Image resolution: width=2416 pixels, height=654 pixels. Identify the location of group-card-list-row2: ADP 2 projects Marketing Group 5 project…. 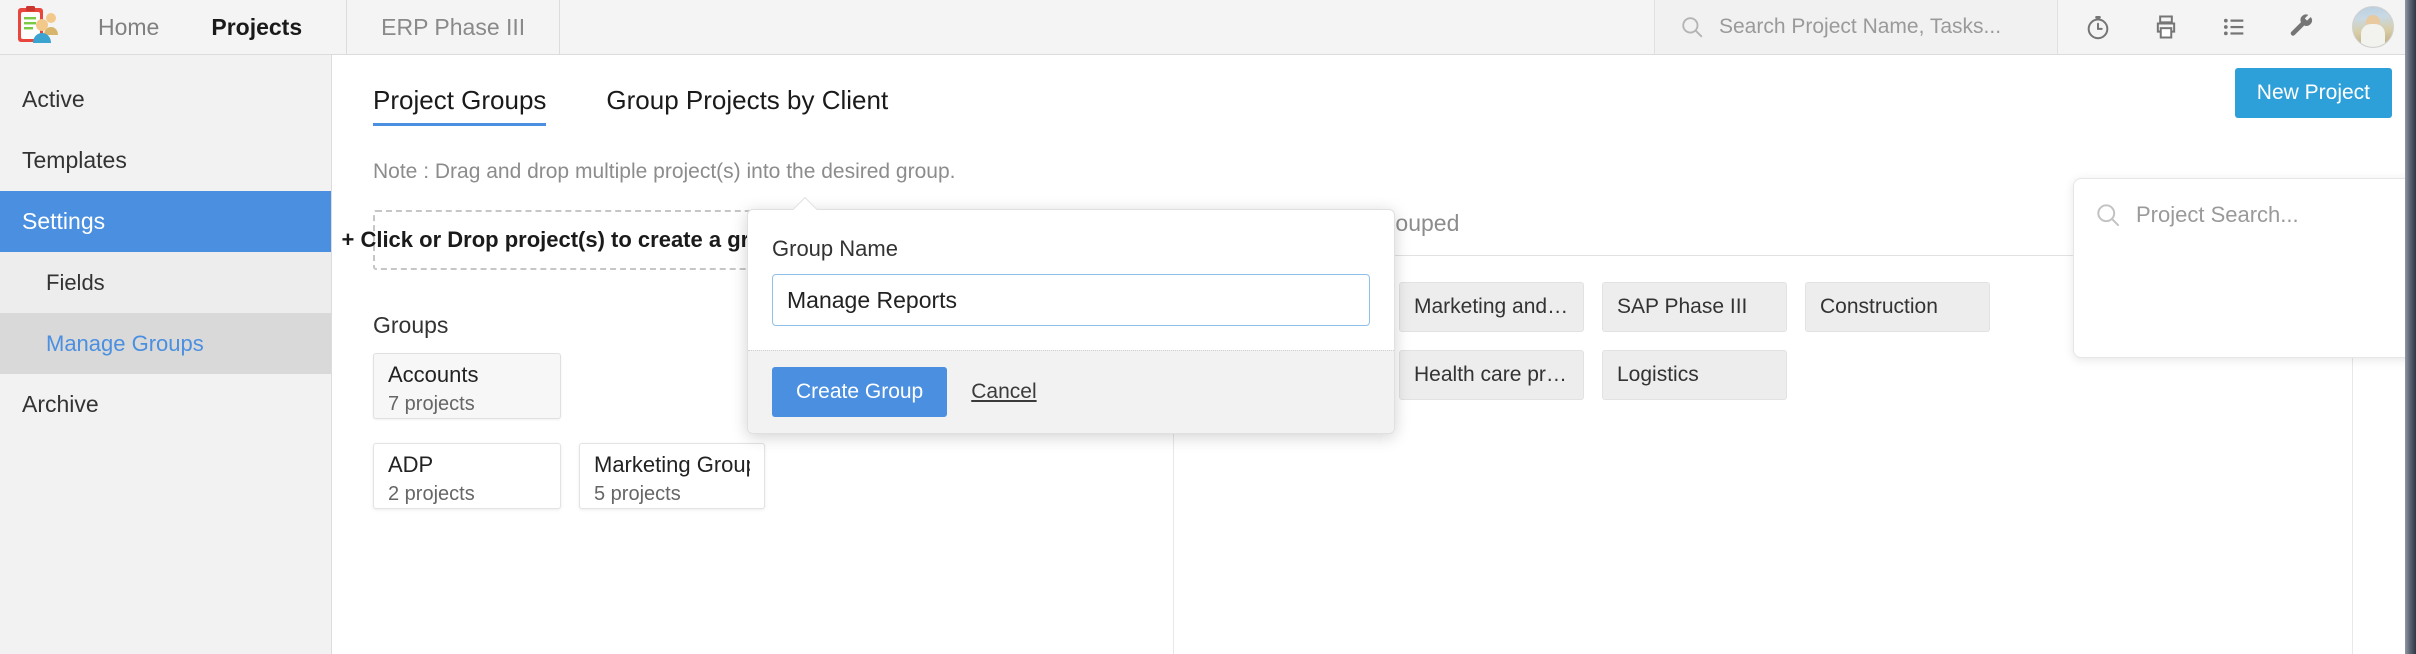
(653, 476).